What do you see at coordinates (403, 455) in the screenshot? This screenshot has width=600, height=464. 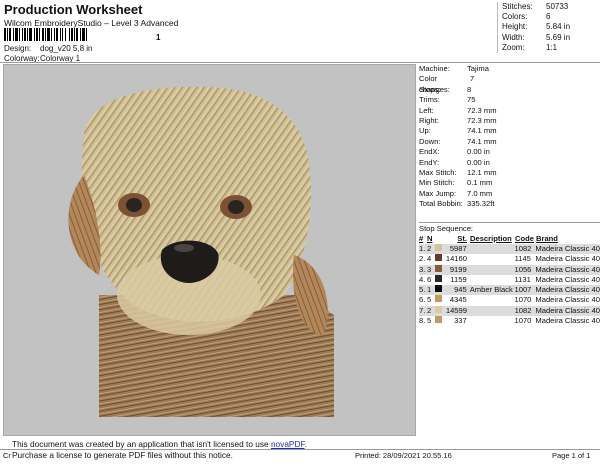 I see `printed-timestamp: Printed: 28/09/2021 20.55.16` at bounding box center [403, 455].